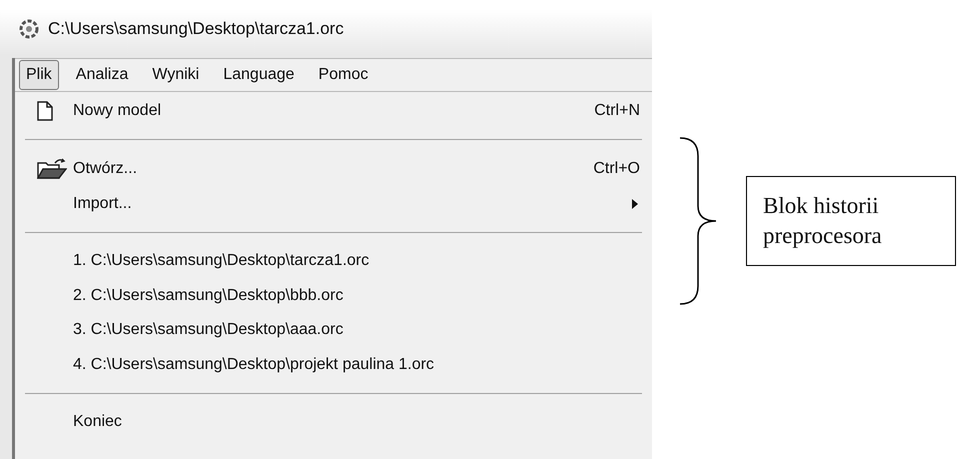 This screenshot has width=958, height=459. What do you see at coordinates (39, 75) in the screenshot?
I see `menu-bar-item: Plik` at bounding box center [39, 75].